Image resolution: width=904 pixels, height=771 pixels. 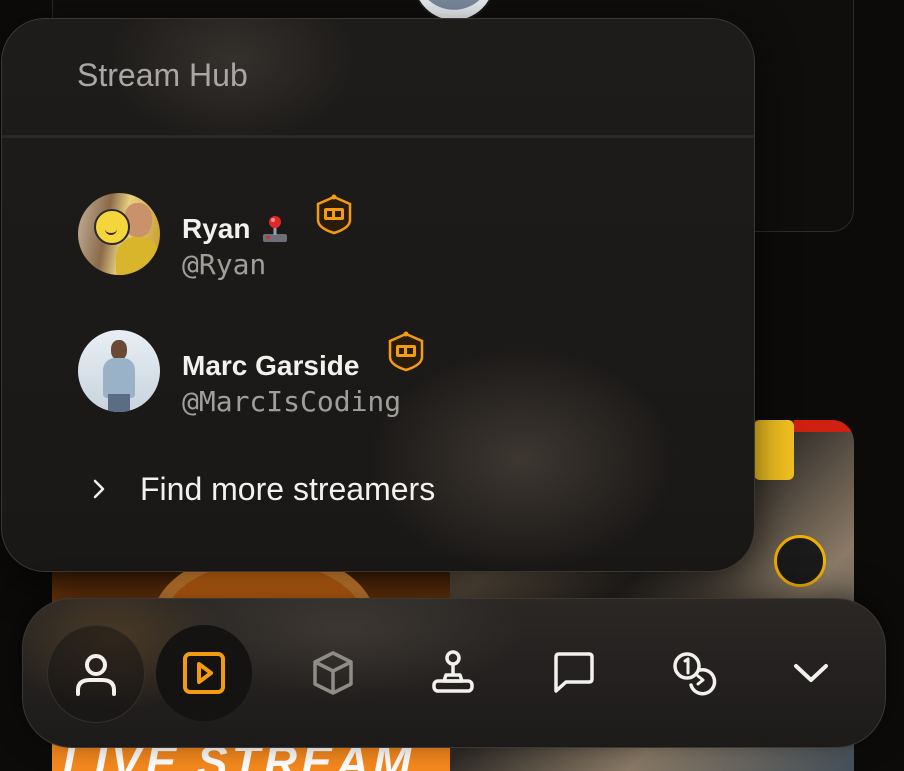 I want to click on streamer-name: Ryan, so click(x=236, y=229).